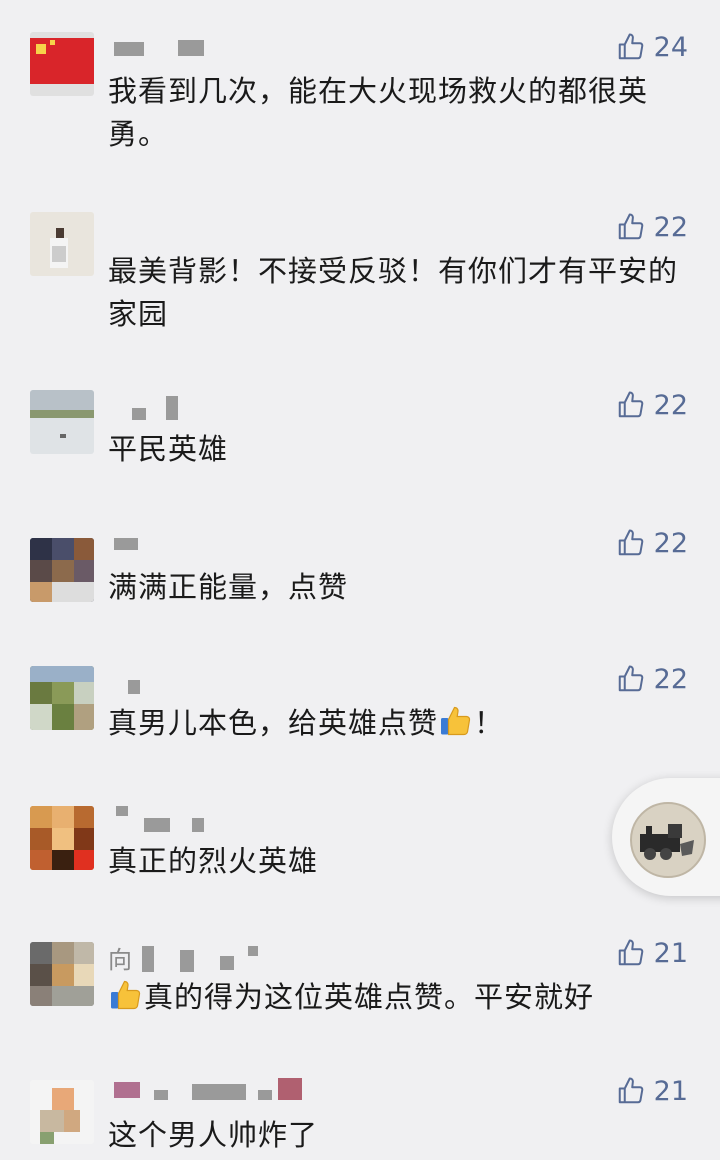 The image size is (720, 1160). Describe the element at coordinates (120, 960) in the screenshot. I see `commenter-name: 向` at that location.